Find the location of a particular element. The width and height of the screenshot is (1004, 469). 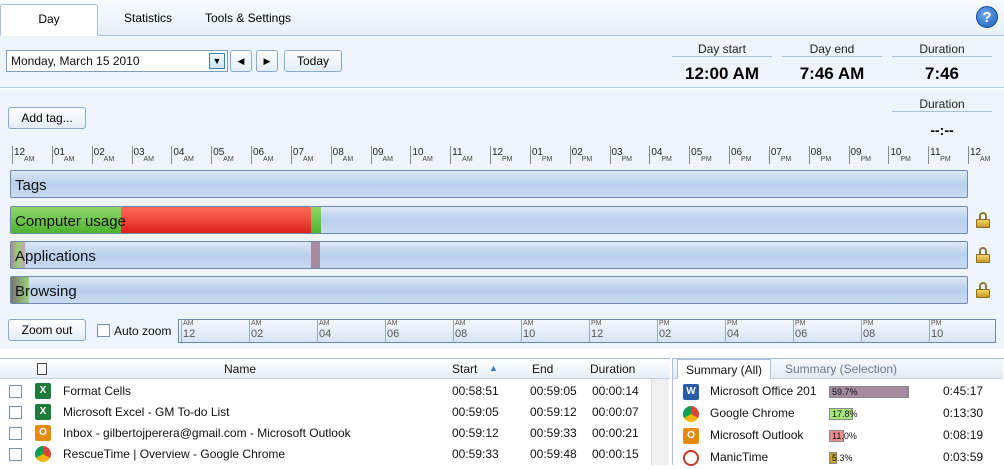

tab-summary-all: Summary (All) is located at coordinates (724, 369).